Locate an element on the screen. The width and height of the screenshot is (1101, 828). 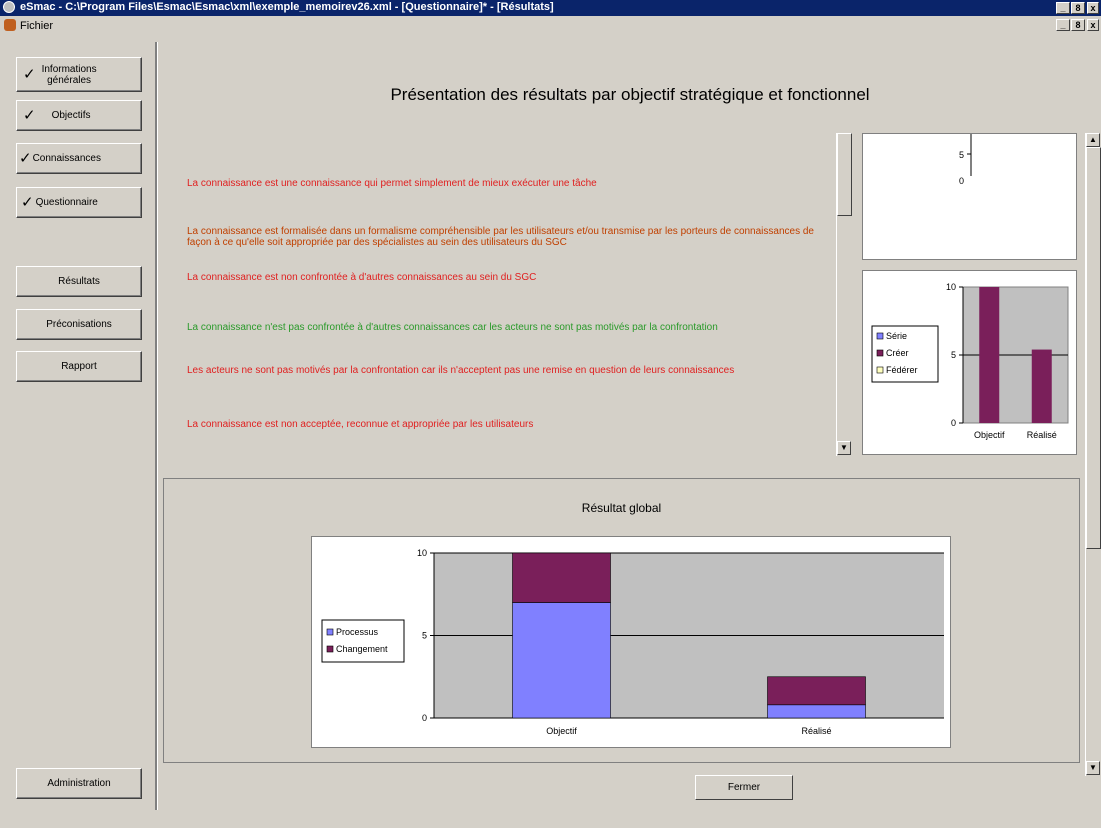
nav-connaissances-label: Connaissances is located at coordinates (66, 158).